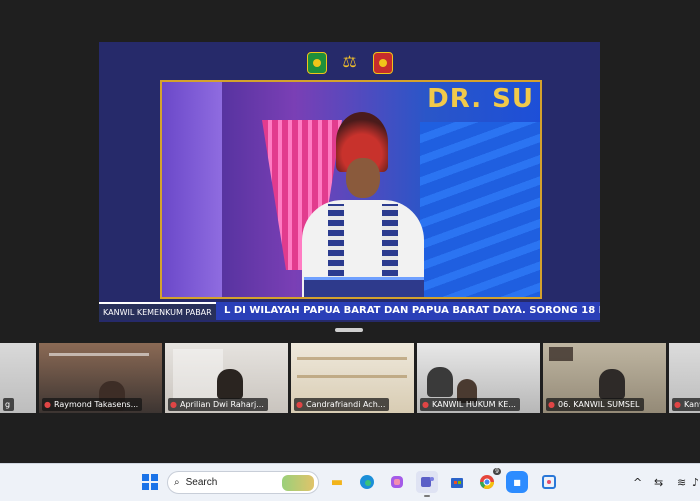  I want to click on network-status-icon: ⇆, so click(659, 482).